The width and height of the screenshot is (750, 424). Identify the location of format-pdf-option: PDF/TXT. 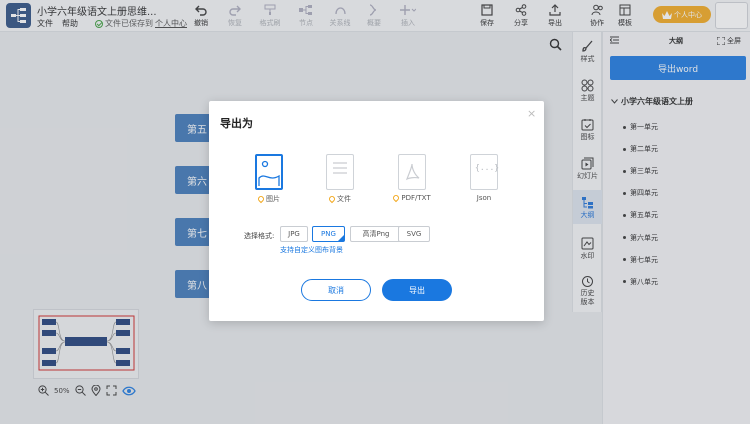
(412, 178).